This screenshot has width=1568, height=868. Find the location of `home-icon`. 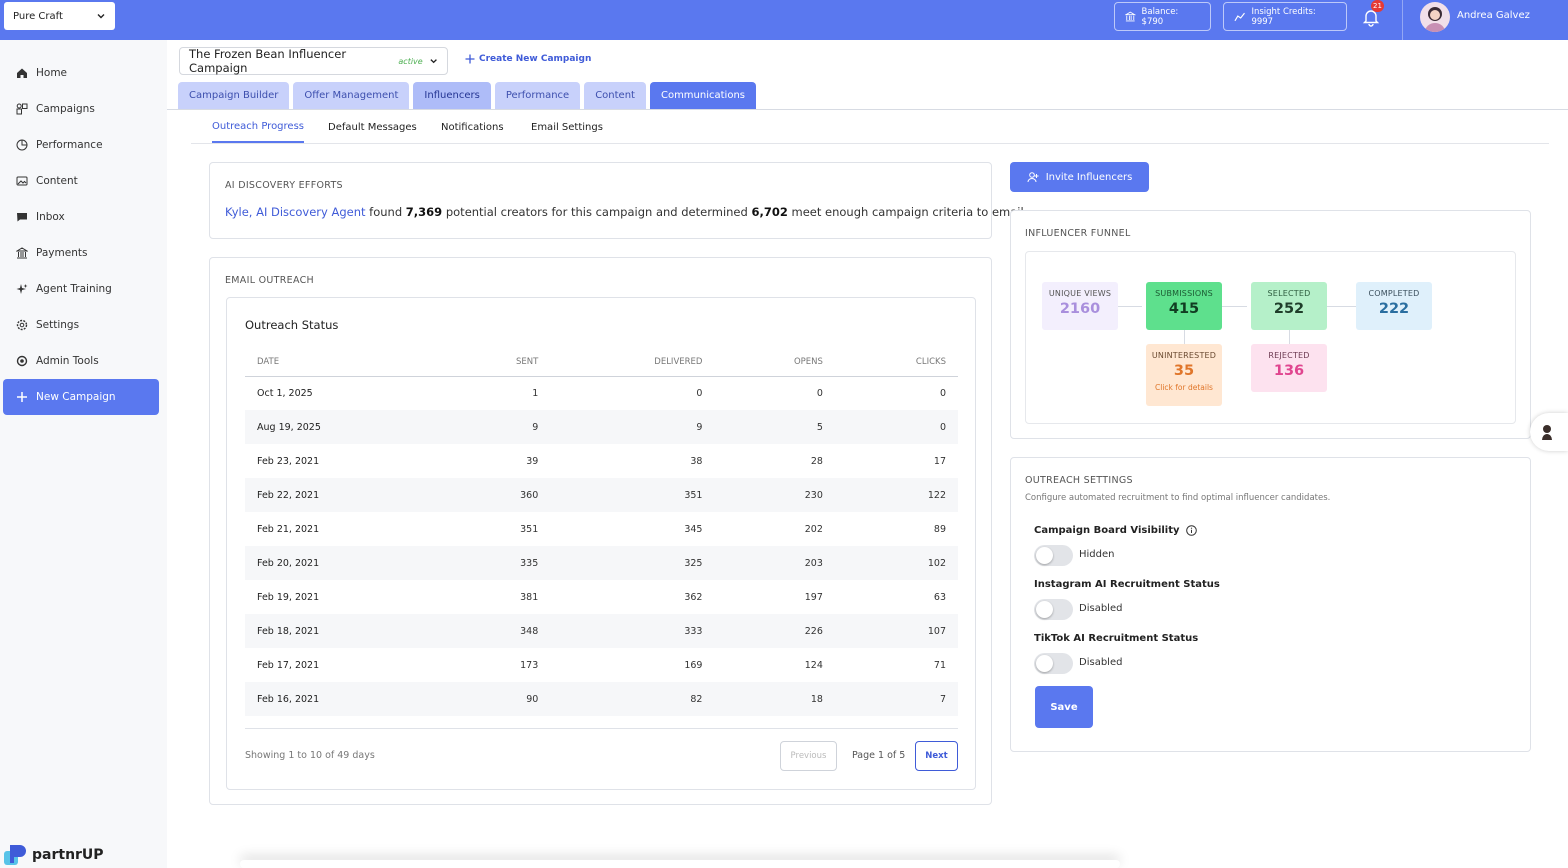

home-icon is located at coordinates (22, 73).